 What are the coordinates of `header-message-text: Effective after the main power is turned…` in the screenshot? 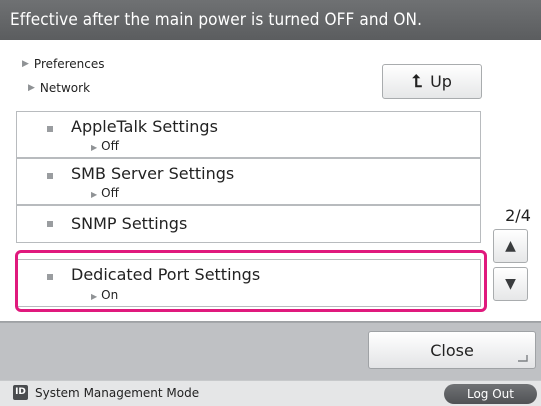 It's located at (216, 20).